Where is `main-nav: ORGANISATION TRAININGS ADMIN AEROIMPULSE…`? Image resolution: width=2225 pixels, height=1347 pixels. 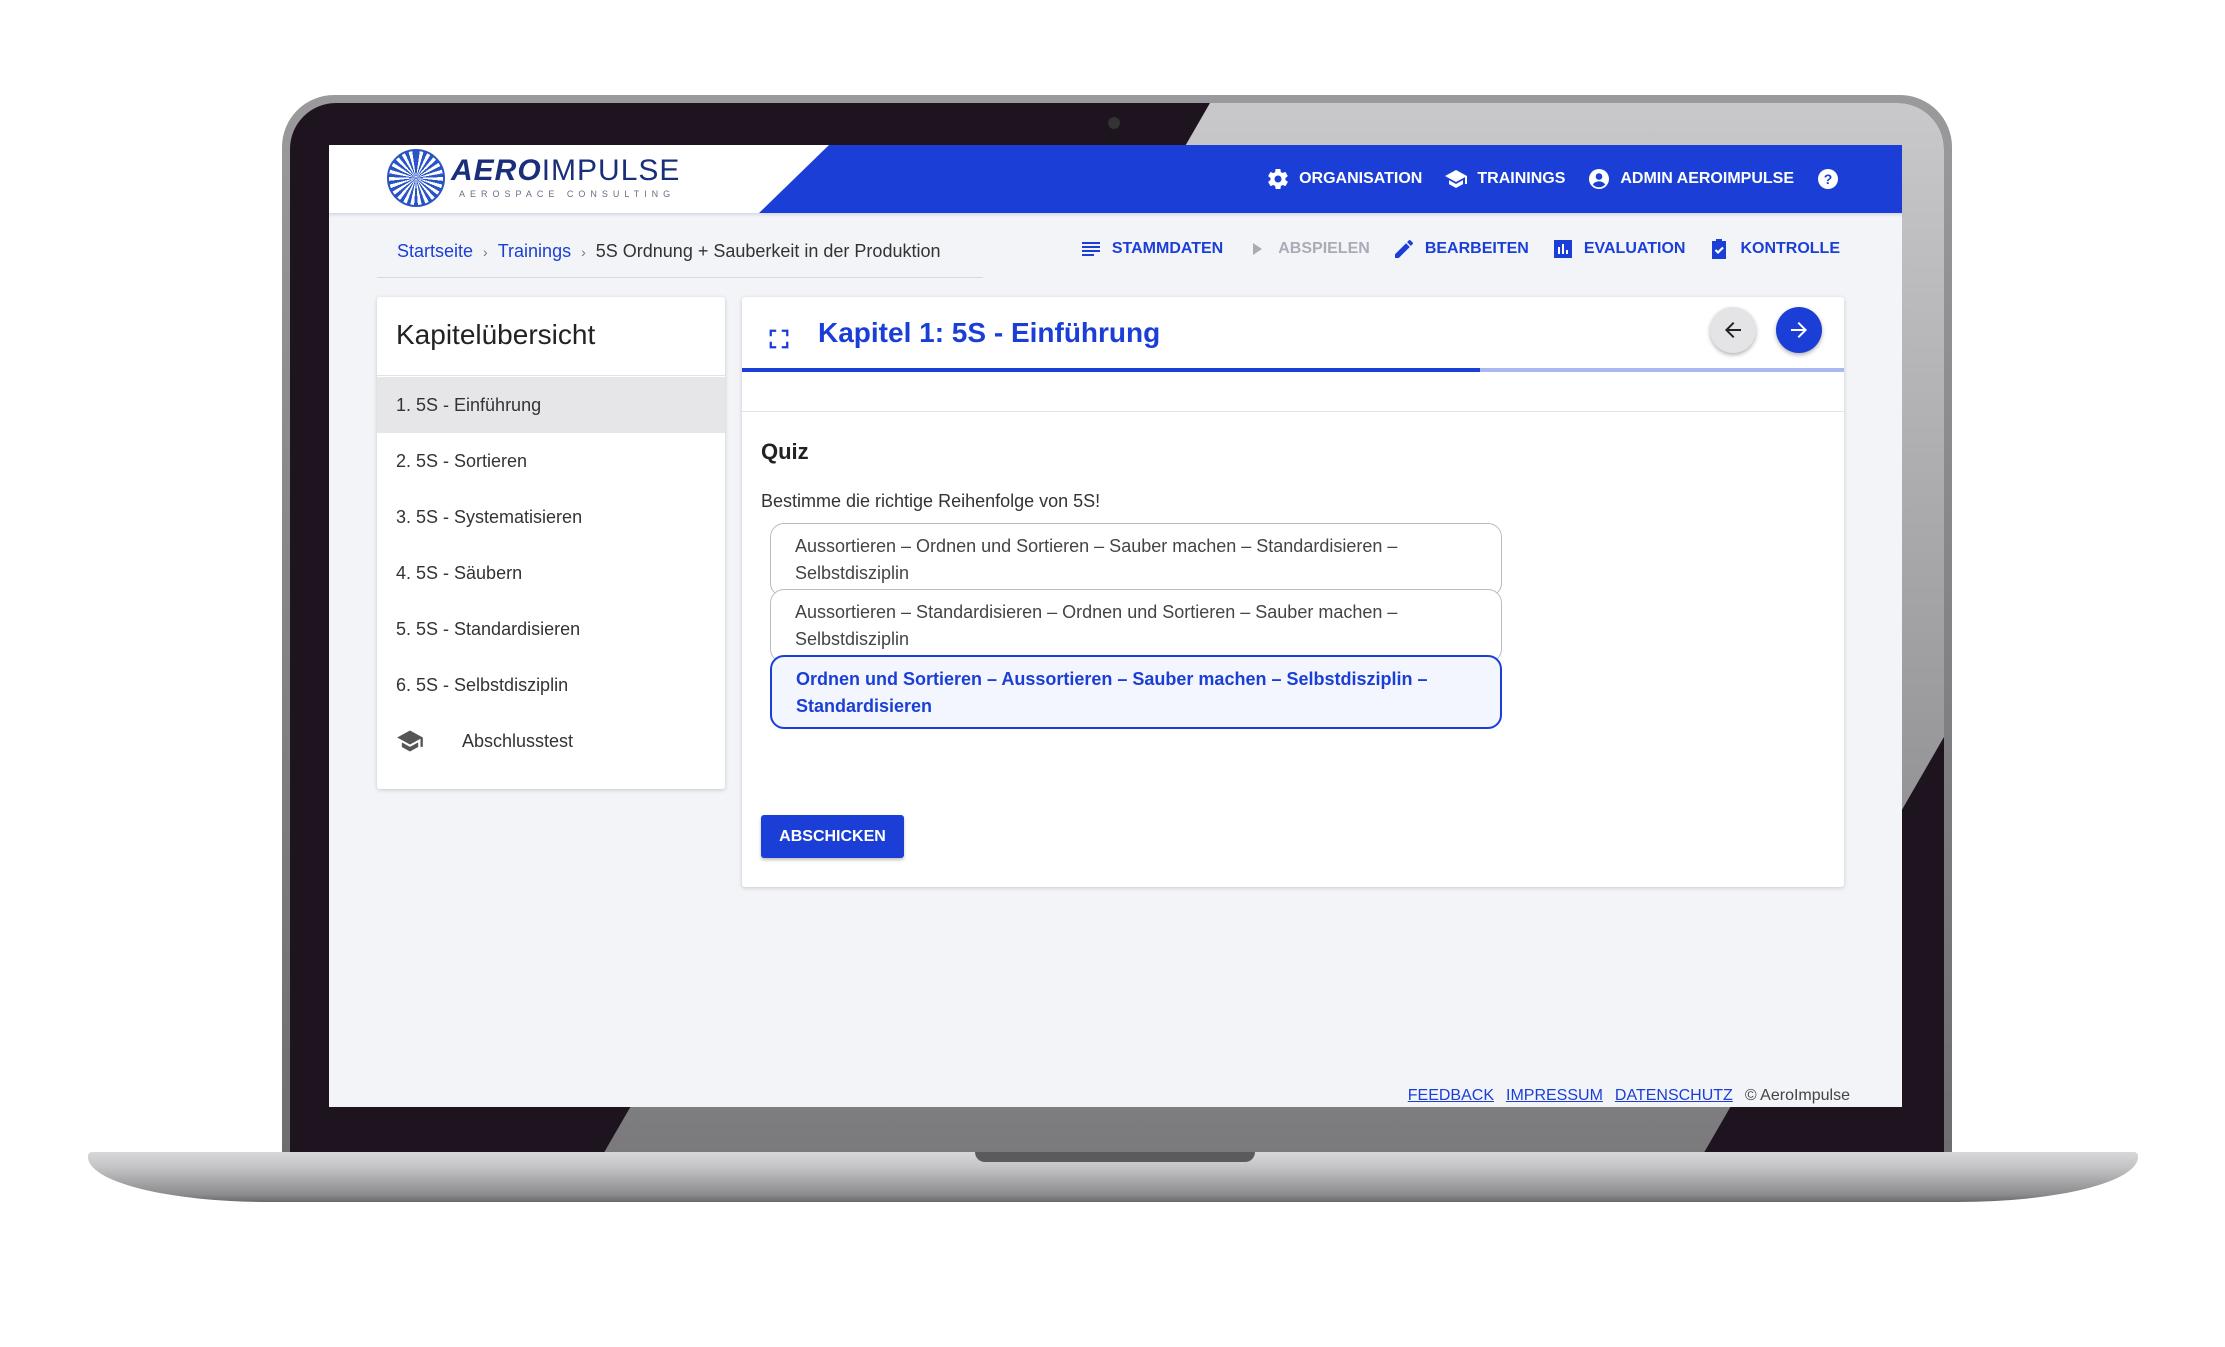 main-nav: ORGANISATION TRAININGS ADMIN AEROIMPULSE… is located at coordinates (1553, 179).